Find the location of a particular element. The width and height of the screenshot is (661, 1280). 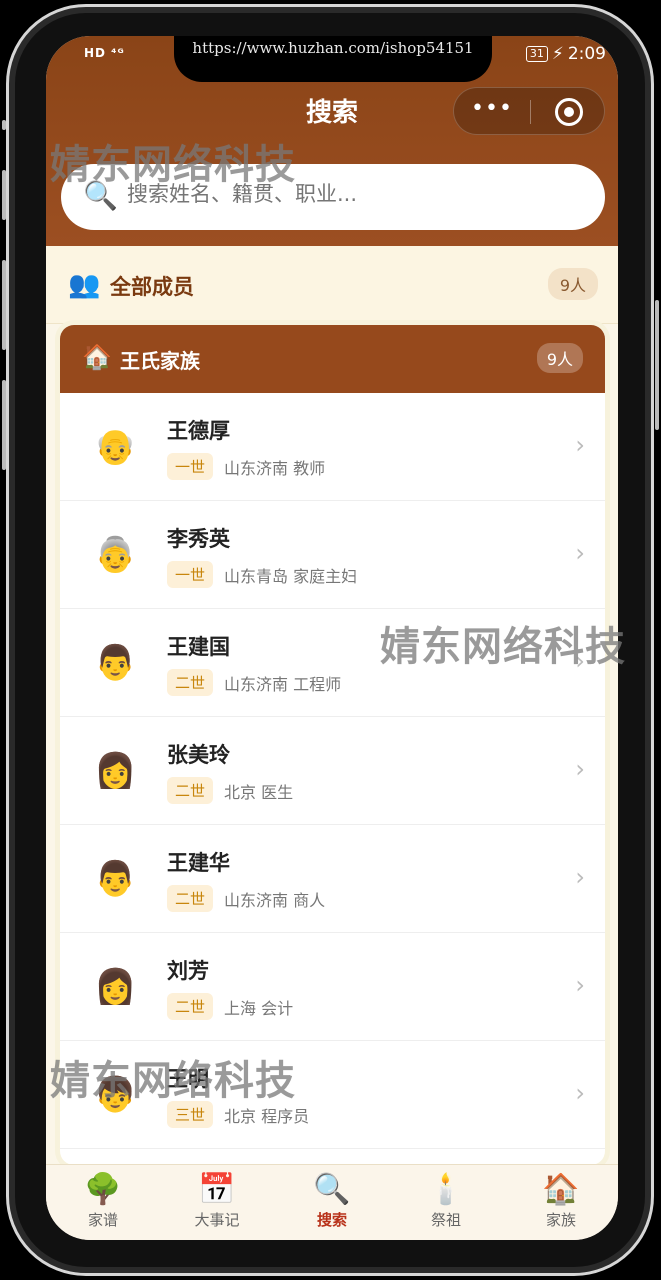

tab-family-tree: 🌳 家谱 is located at coordinates (103, 1202).